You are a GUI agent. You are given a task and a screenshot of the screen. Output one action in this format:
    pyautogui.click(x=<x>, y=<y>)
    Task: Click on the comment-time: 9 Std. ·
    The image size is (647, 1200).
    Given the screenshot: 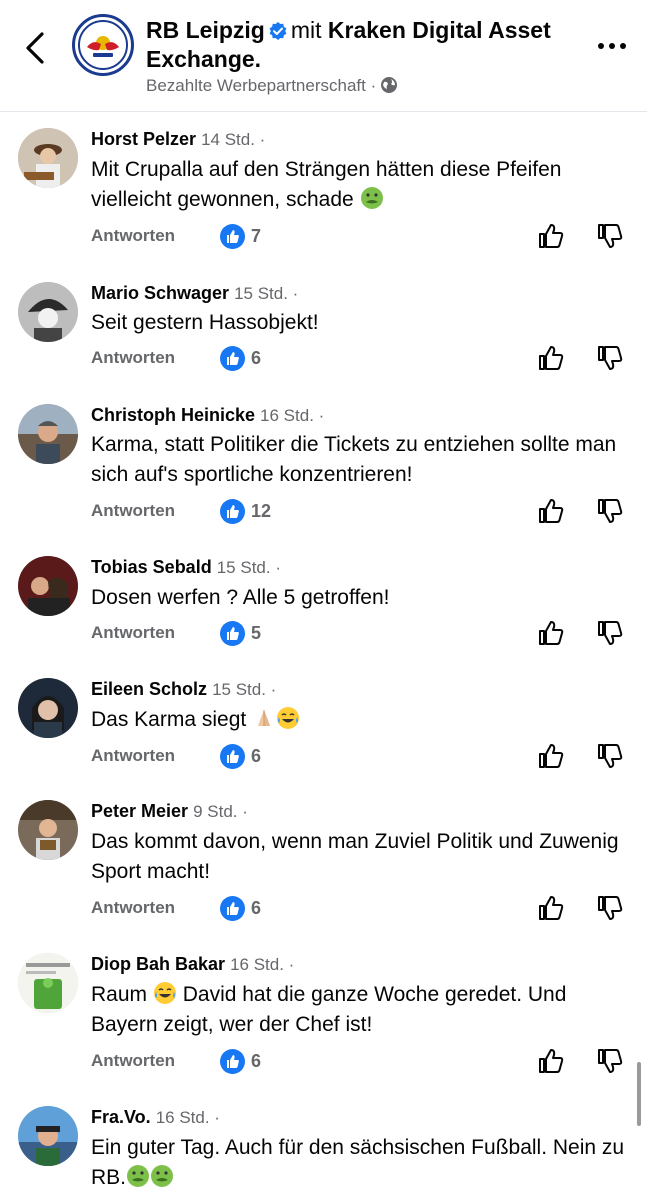 What is the action you would take?
    pyautogui.click(x=220, y=811)
    